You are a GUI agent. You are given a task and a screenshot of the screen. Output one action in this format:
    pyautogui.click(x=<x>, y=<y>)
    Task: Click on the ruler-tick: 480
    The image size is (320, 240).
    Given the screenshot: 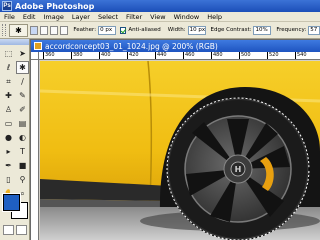 What is the action you would take?
    pyautogui.click(x=217, y=55)
    